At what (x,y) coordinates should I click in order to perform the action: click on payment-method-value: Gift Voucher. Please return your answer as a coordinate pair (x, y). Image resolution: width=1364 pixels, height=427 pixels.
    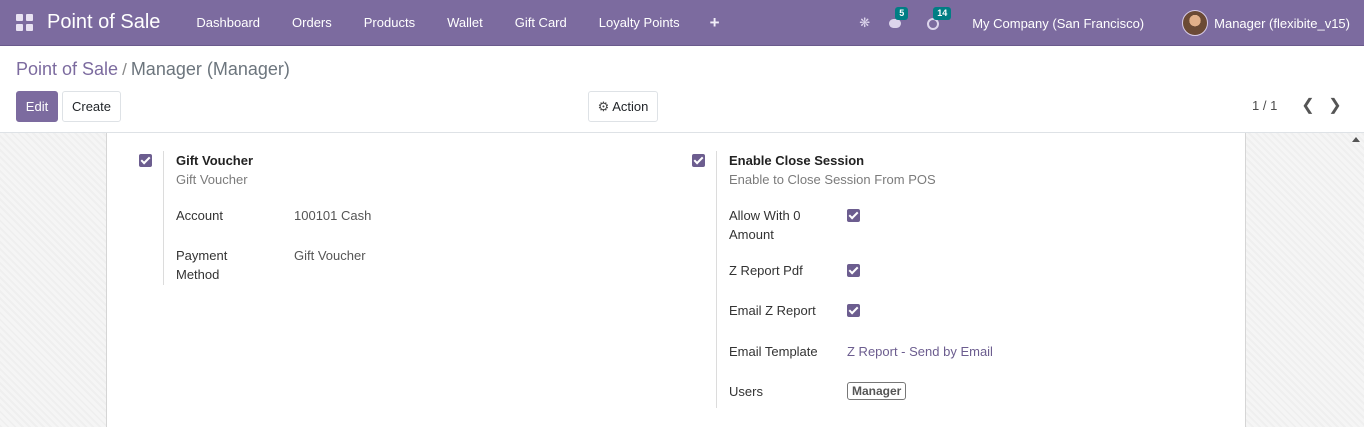
    Looking at the image, I should click on (330, 255).